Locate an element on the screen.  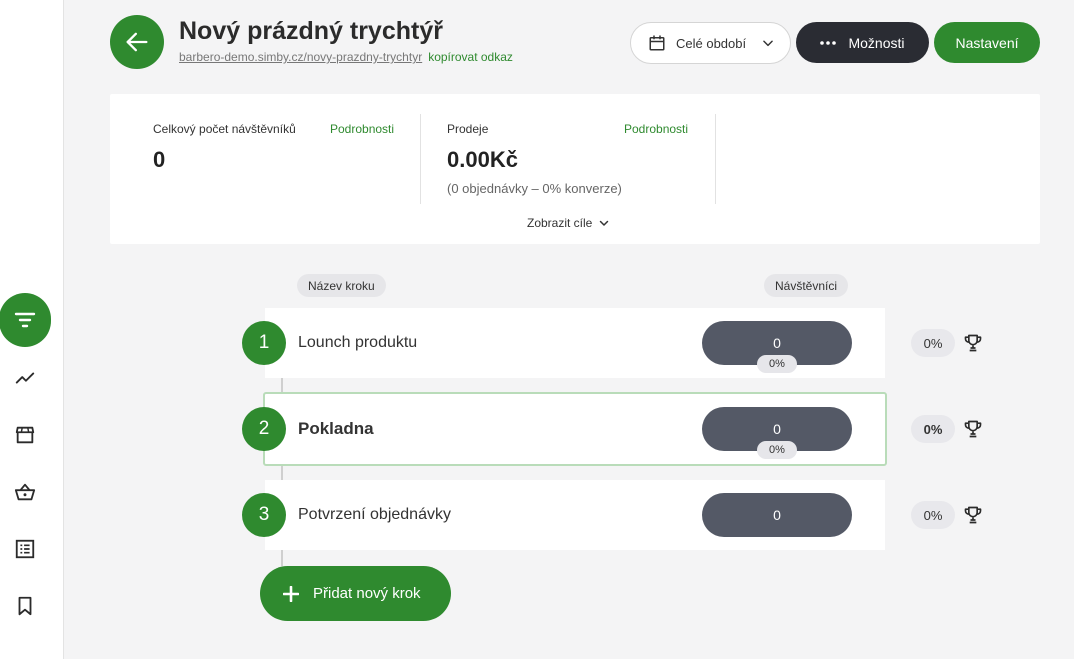
arrow-left-icon is located at coordinates (137, 42).